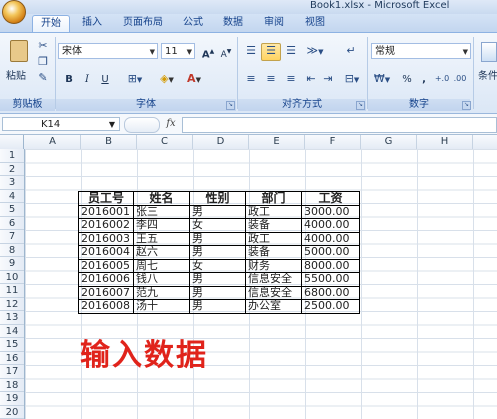  What do you see at coordinates (61, 124) in the screenshot?
I see `name-box: K14 ▼` at bounding box center [61, 124].